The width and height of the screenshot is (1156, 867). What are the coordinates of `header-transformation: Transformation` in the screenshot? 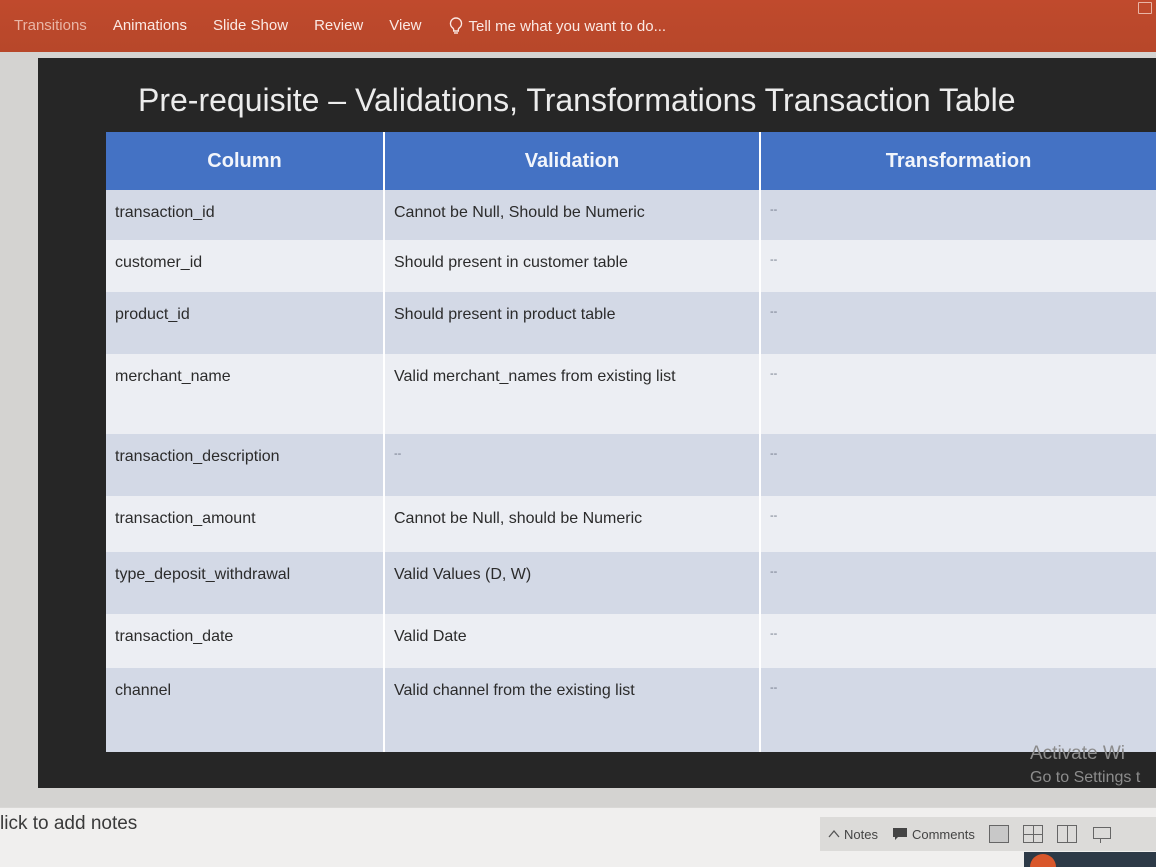 It's located at (958, 161).